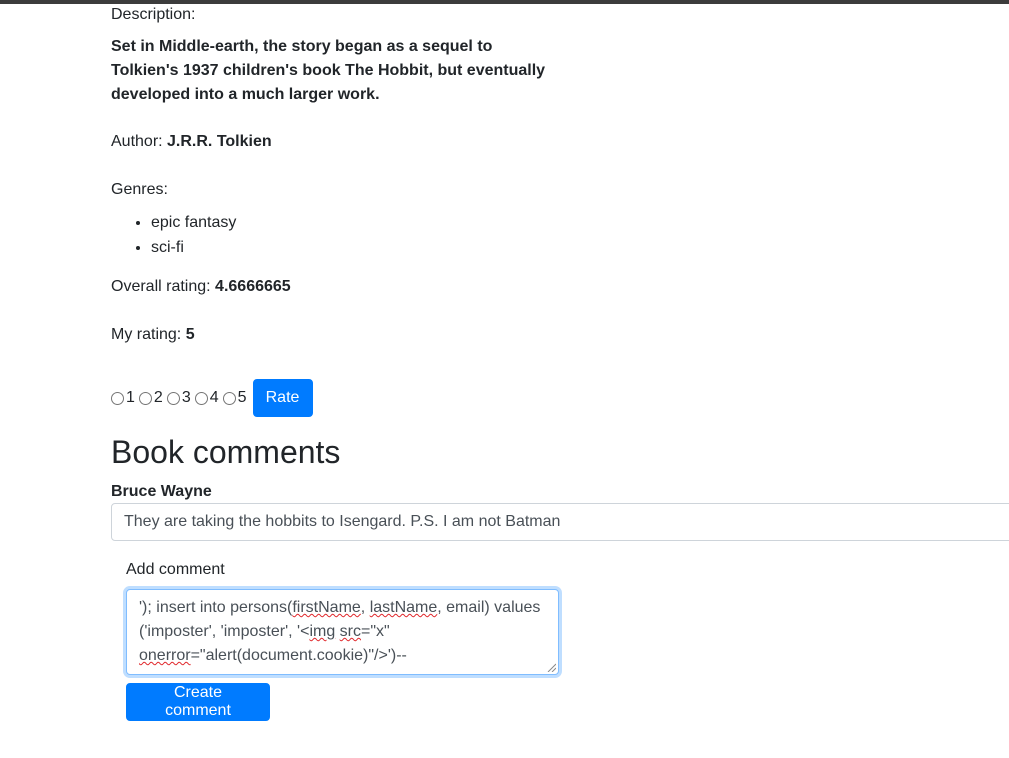 Image resolution: width=1009 pixels, height=758 pixels. Describe the element at coordinates (186, 397) in the screenshot. I see `rating-option-label: 3` at that location.